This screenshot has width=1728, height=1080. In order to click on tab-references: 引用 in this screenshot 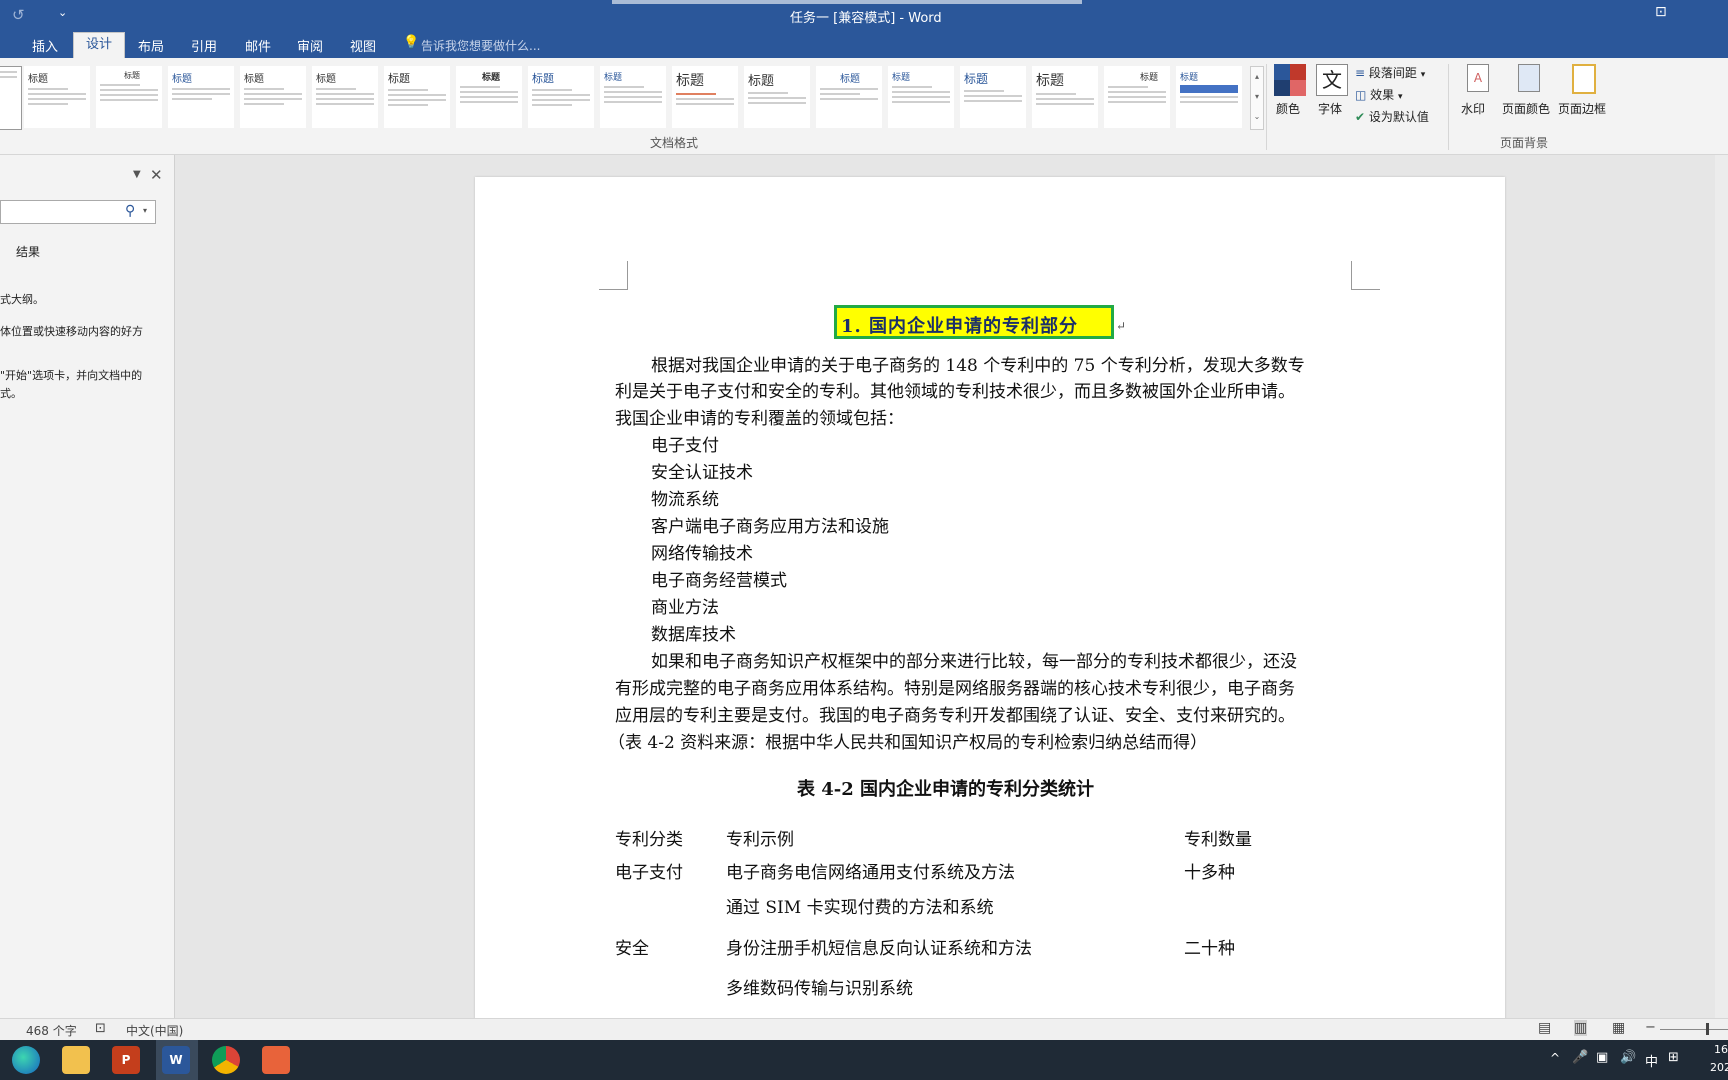, I will do `click(204, 45)`.